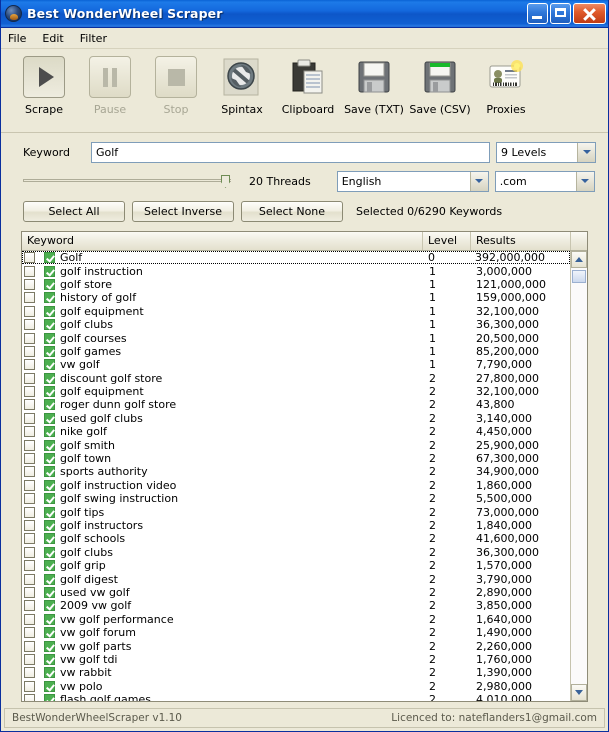 Image resolution: width=609 pixels, height=732 pixels. What do you see at coordinates (579, 259) in the screenshot?
I see `scroll-up-button` at bounding box center [579, 259].